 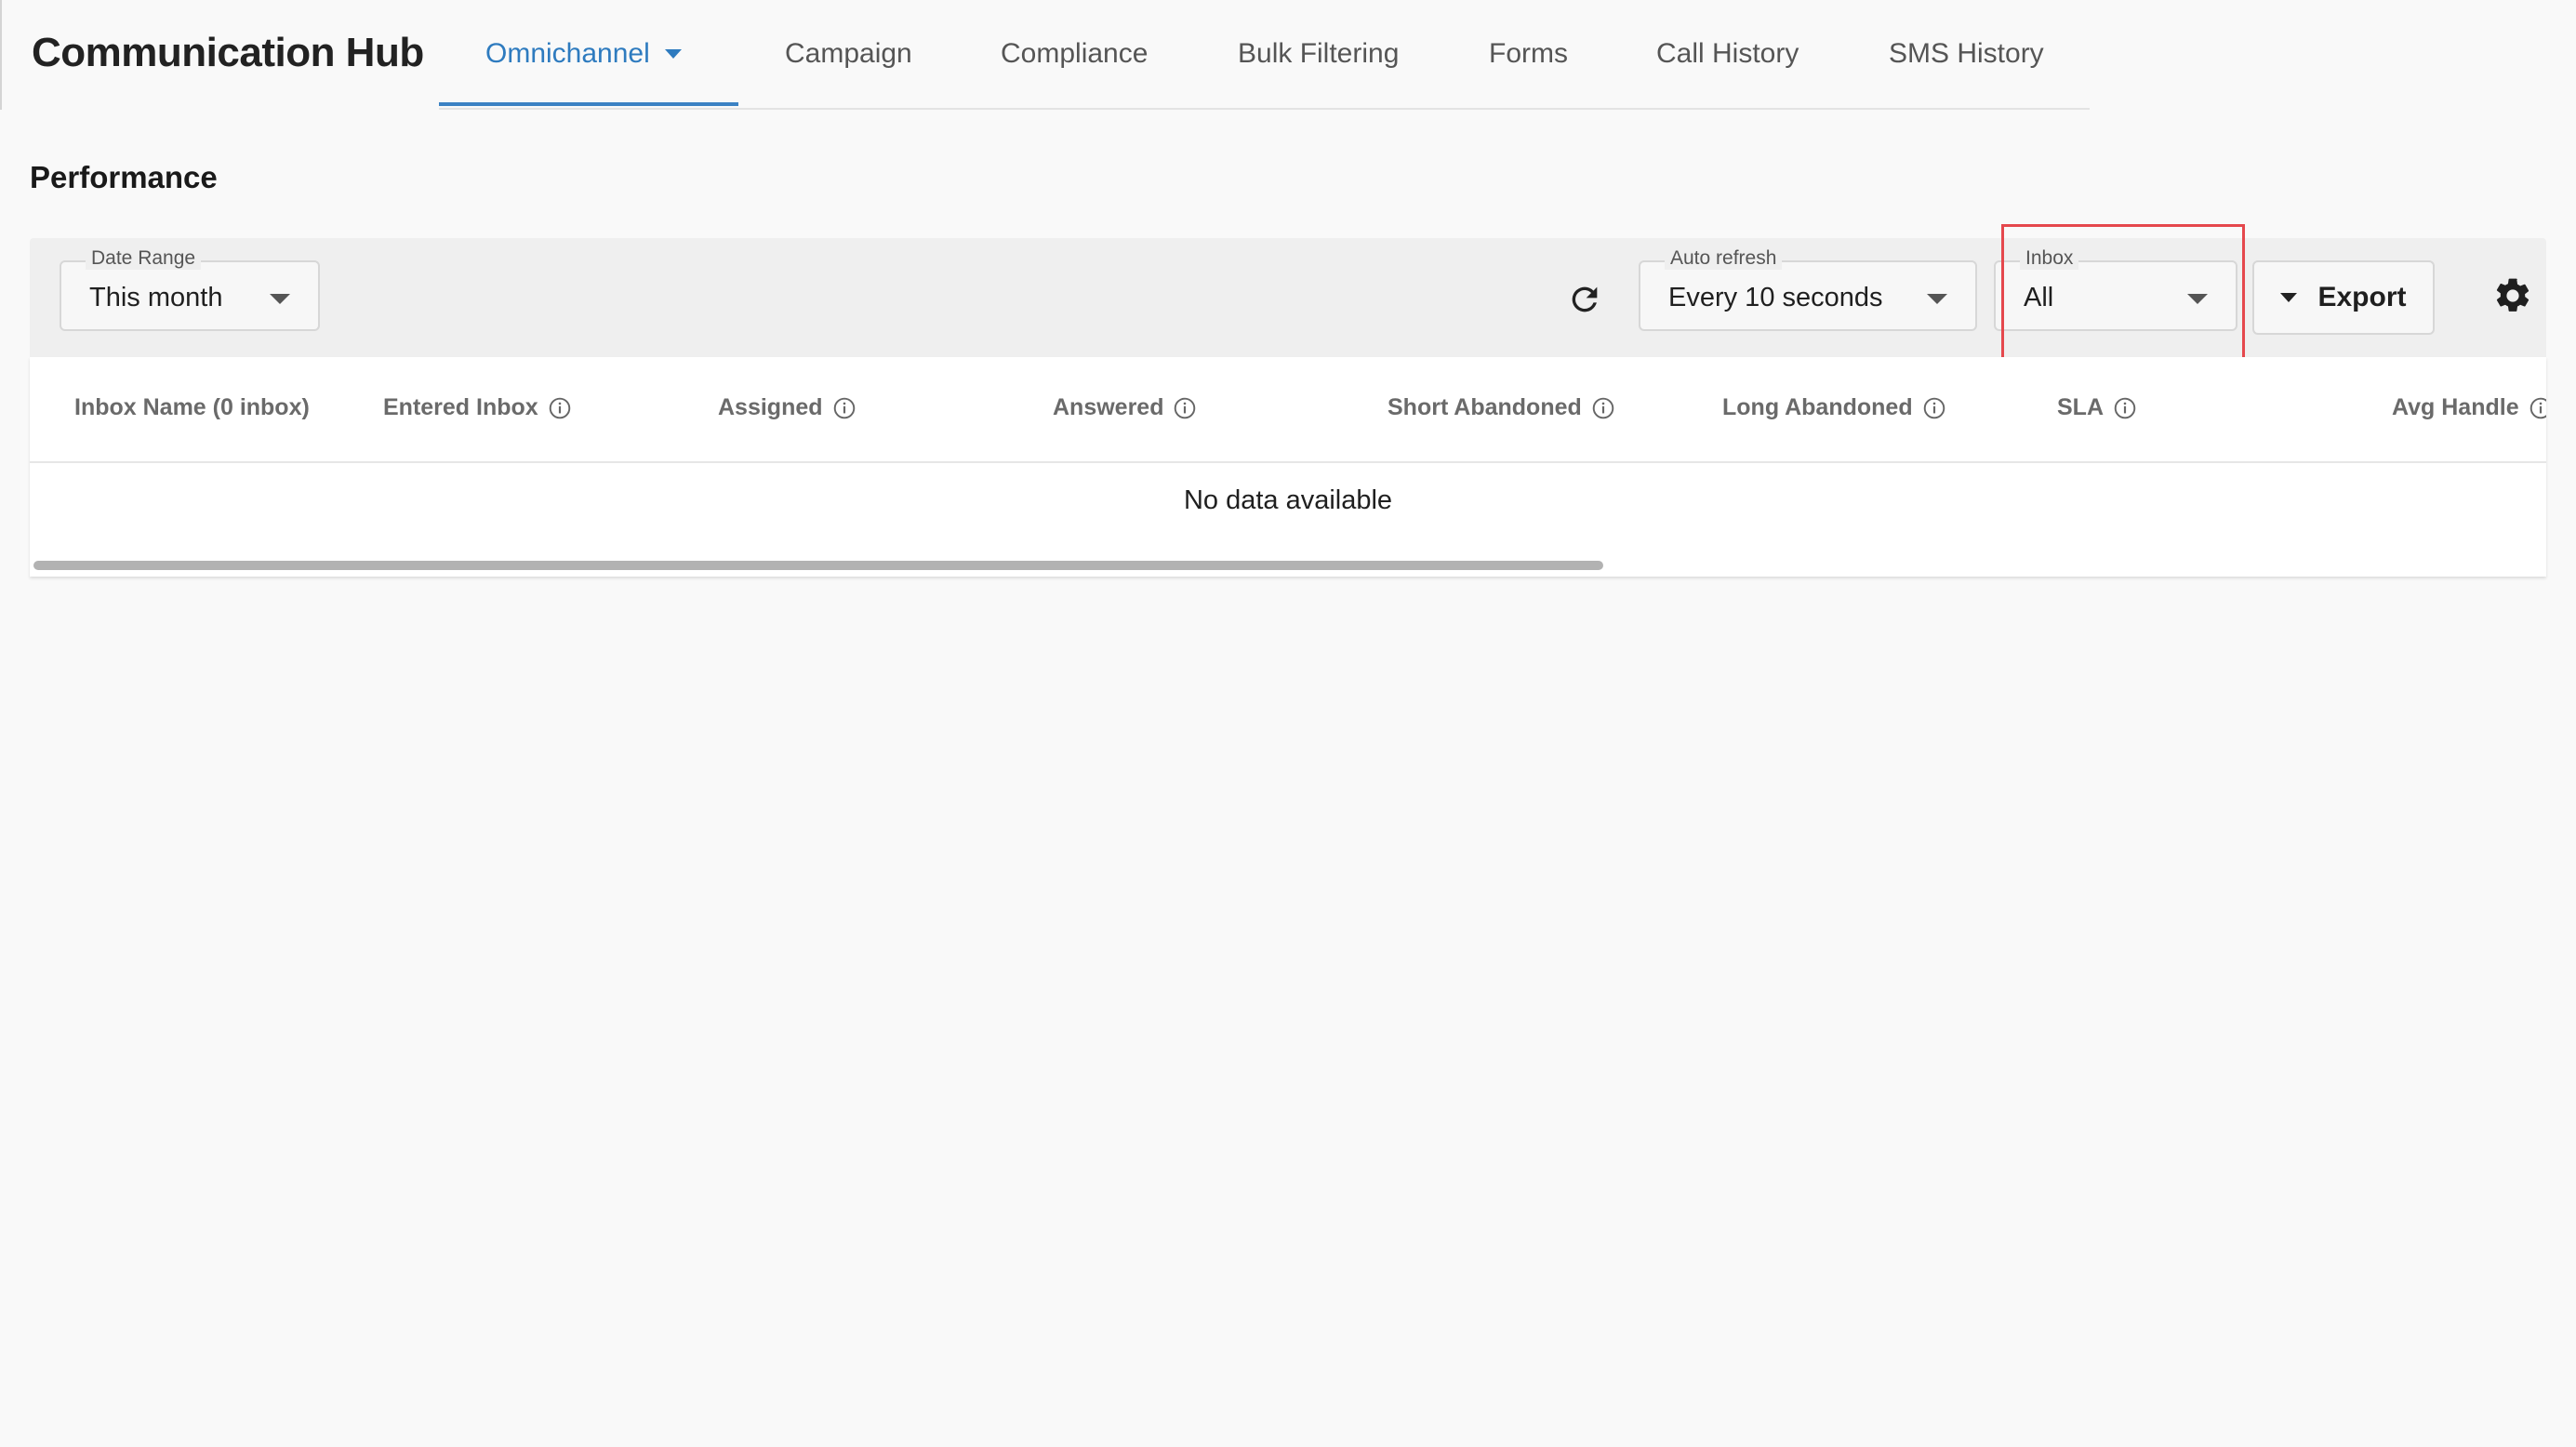 What do you see at coordinates (2039, 297) in the screenshot?
I see `inbox-value: All` at bounding box center [2039, 297].